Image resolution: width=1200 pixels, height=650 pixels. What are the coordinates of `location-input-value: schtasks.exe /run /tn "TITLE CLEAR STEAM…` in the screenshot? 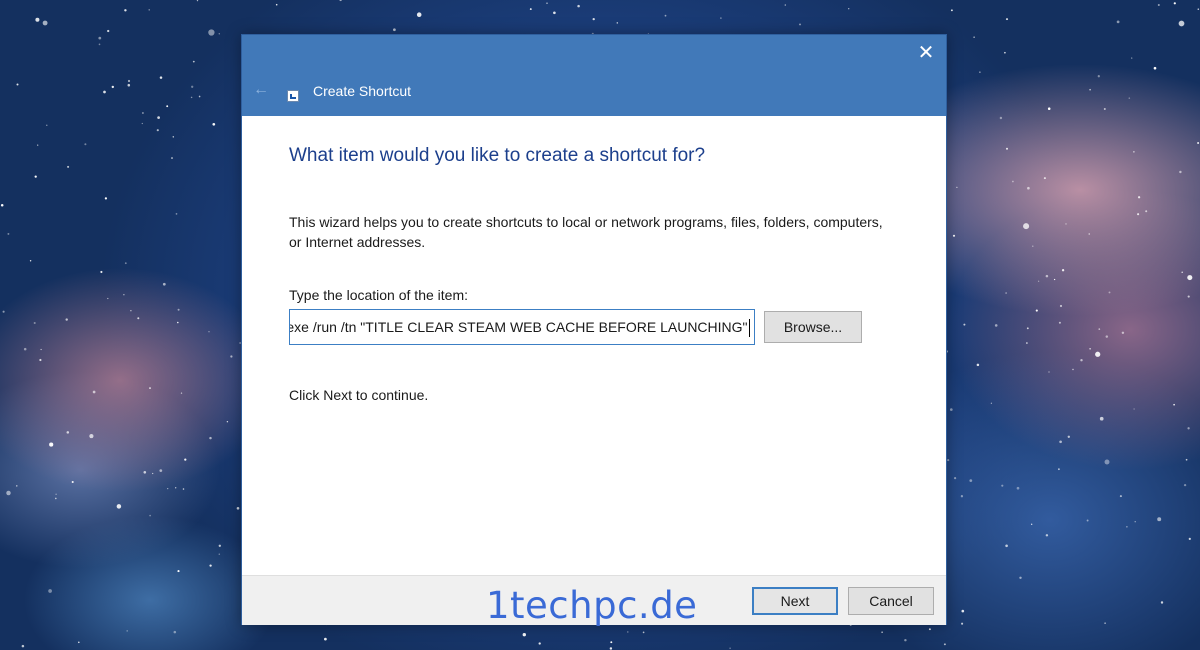 It's located at (519, 327).